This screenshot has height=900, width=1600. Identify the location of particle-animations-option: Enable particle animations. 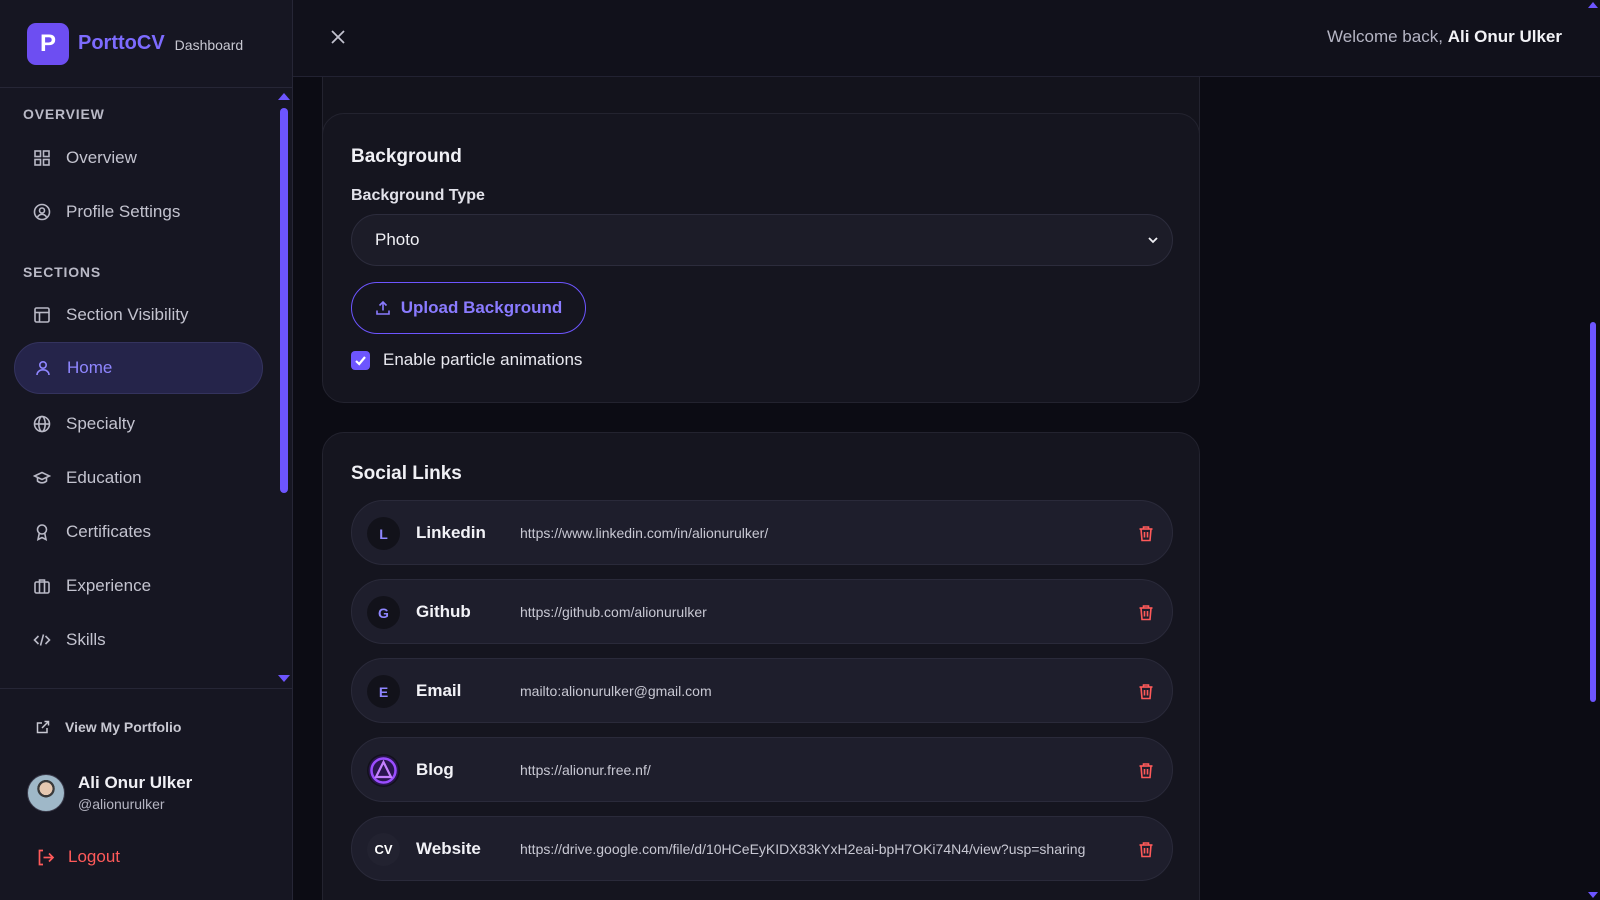
(466, 360).